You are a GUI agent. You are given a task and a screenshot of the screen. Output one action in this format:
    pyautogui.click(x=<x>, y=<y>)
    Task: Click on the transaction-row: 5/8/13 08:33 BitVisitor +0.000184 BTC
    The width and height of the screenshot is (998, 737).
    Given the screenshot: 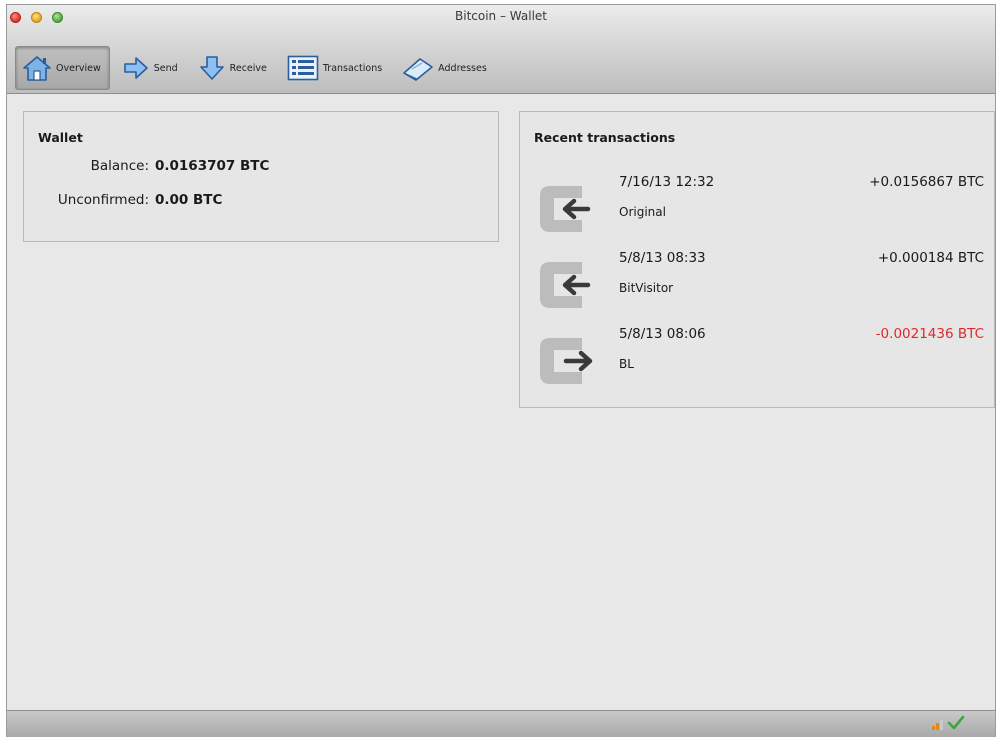 What is the action you would take?
    pyautogui.click(x=757, y=288)
    